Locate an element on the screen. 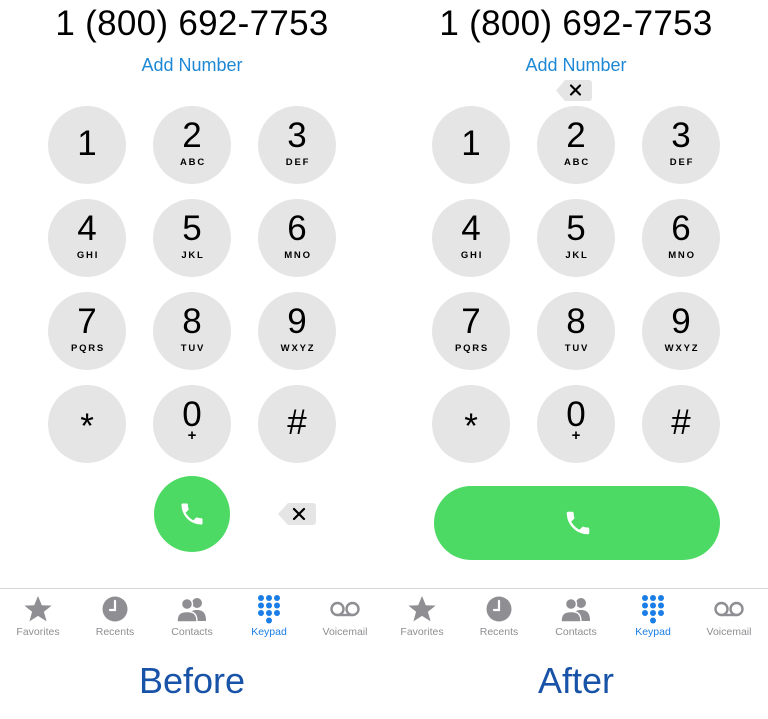 The image size is (768, 719). key-digit: 4 is located at coordinates (87, 228).